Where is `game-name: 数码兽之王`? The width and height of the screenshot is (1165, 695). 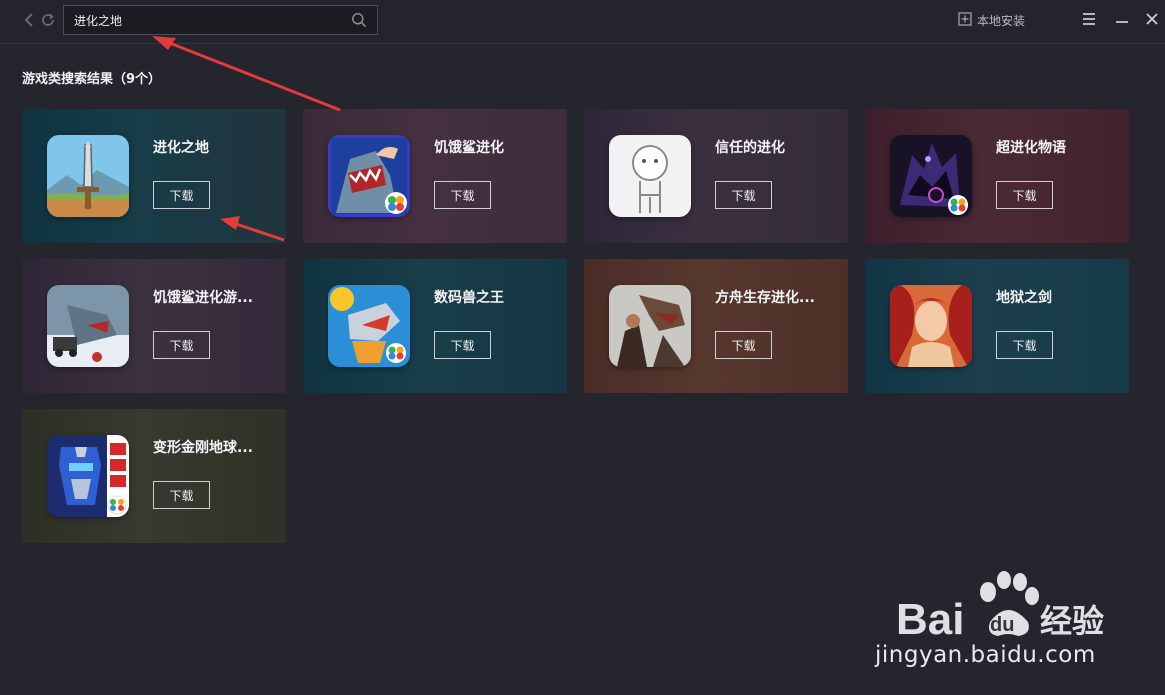
game-name: 数码兽之王 is located at coordinates (469, 297).